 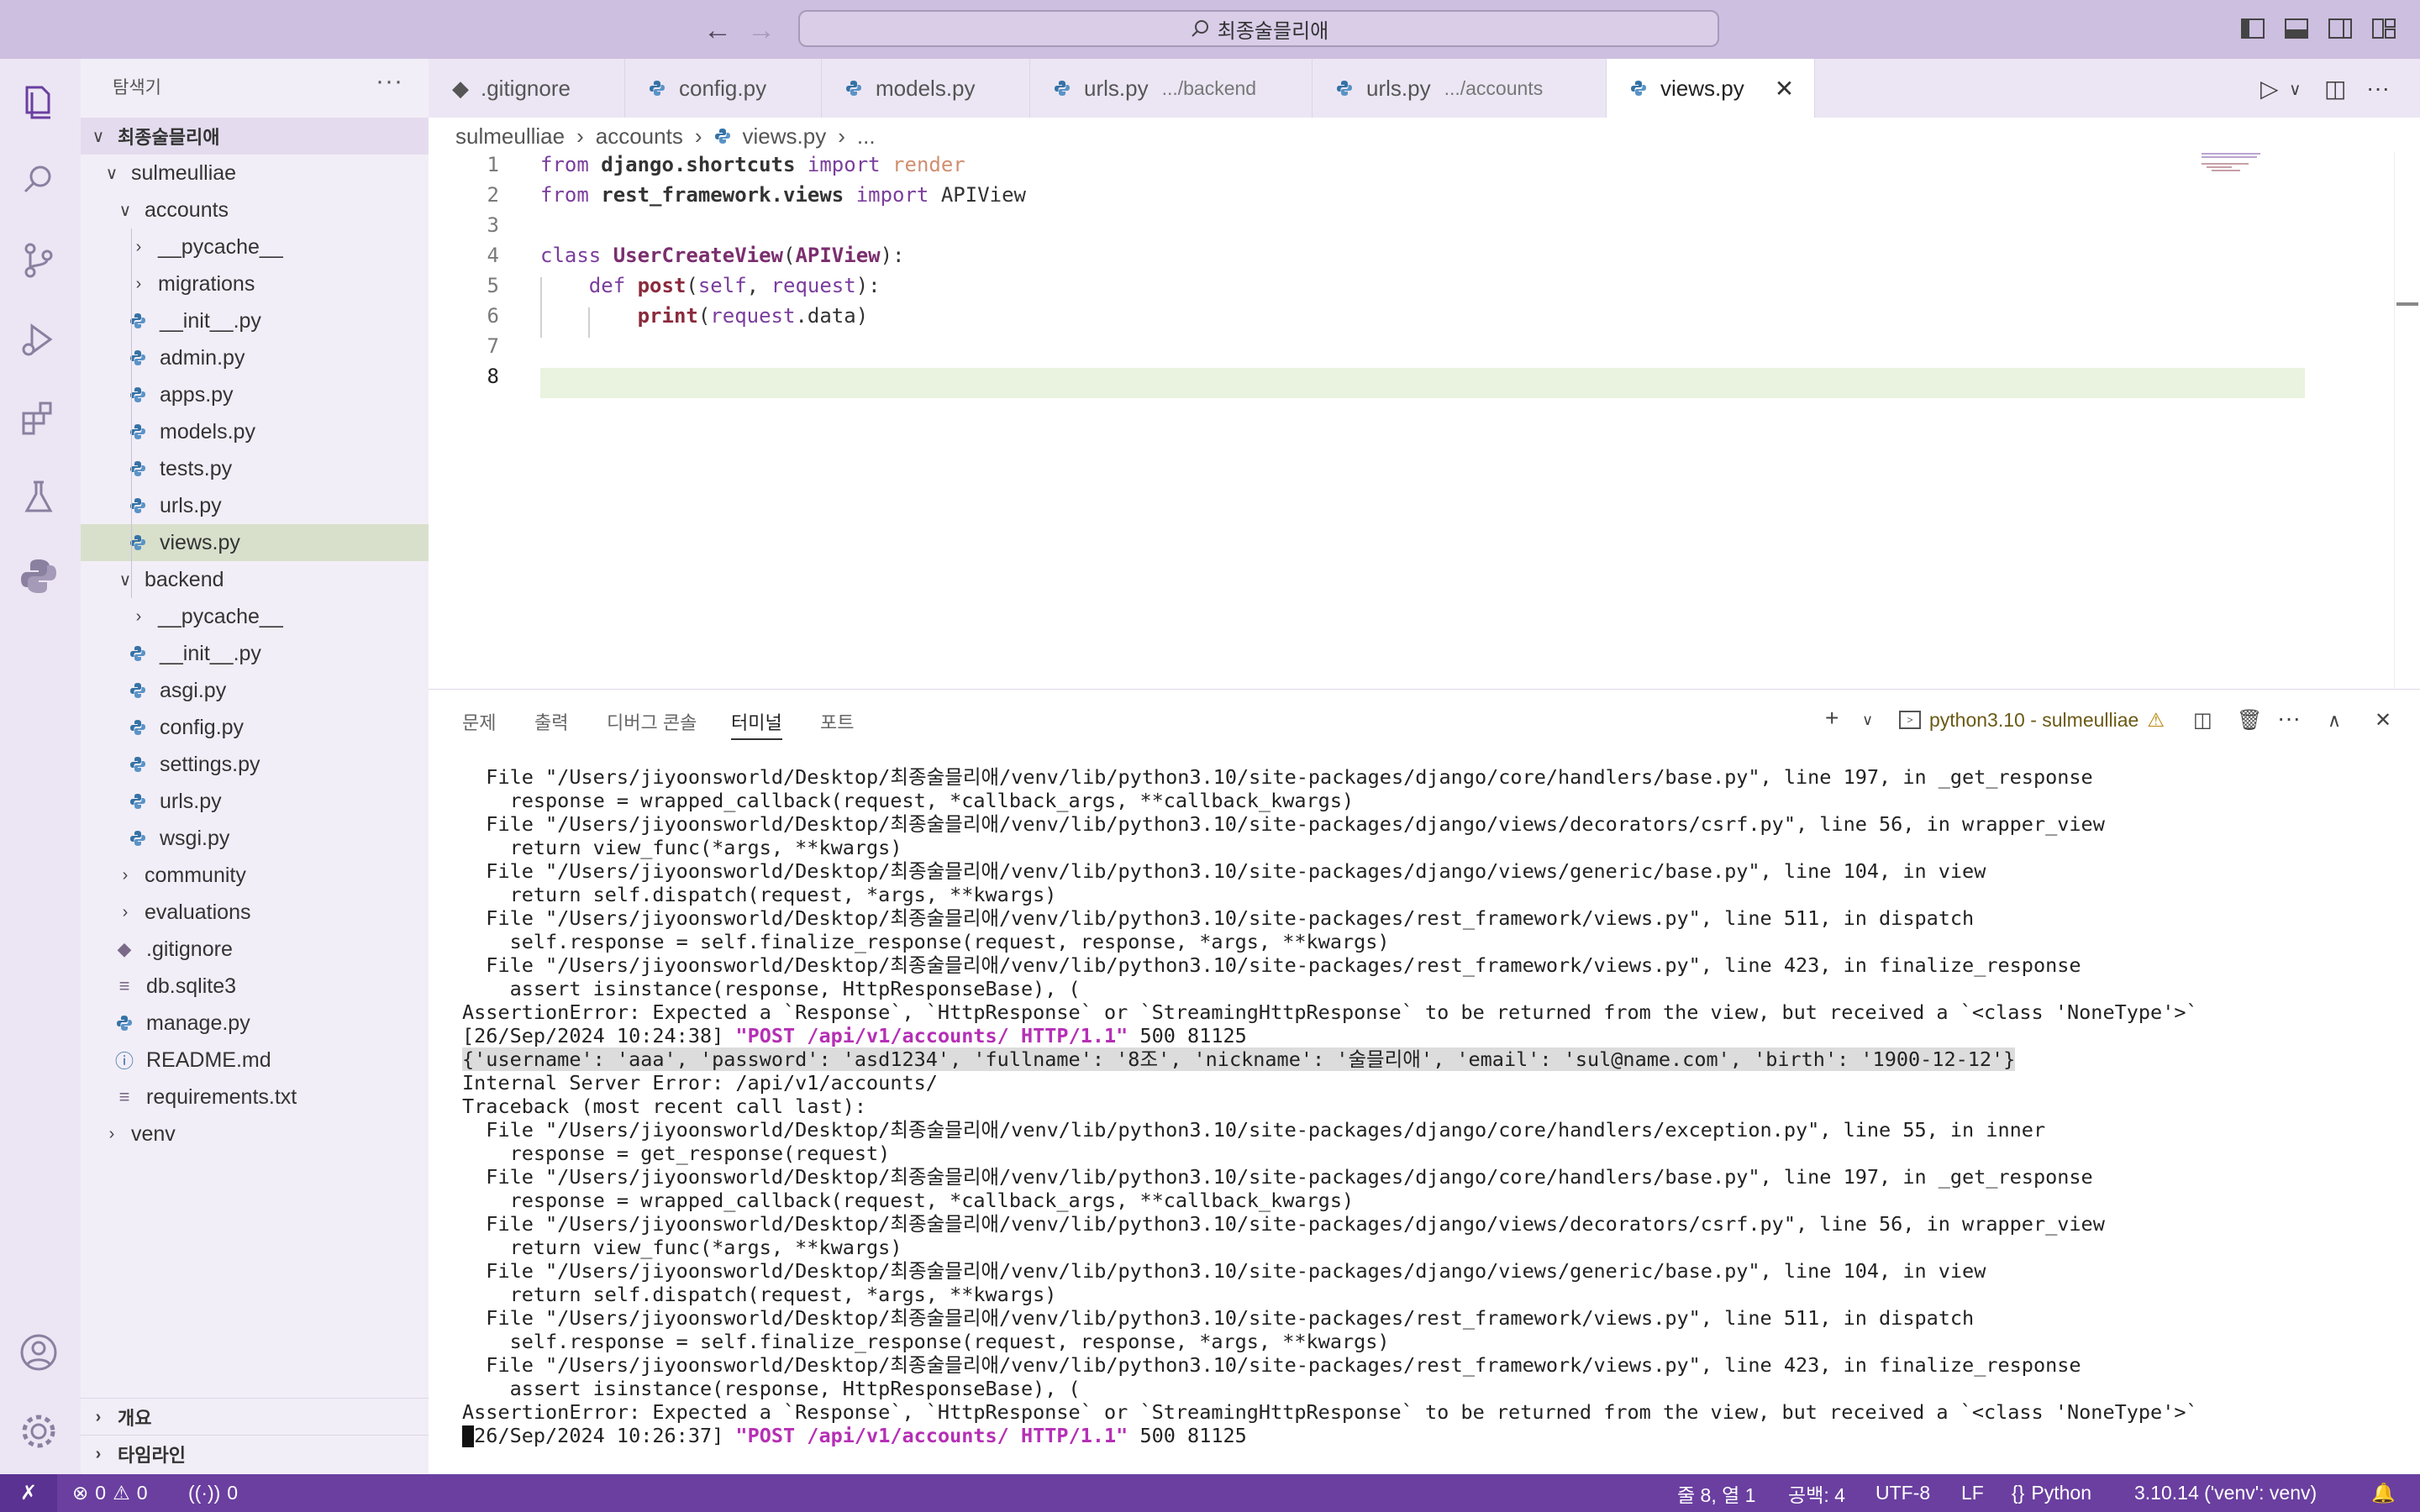 What do you see at coordinates (461, 88) in the screenshot?
I see `git-file-icon: ◆` at bounding box center [461, 88].